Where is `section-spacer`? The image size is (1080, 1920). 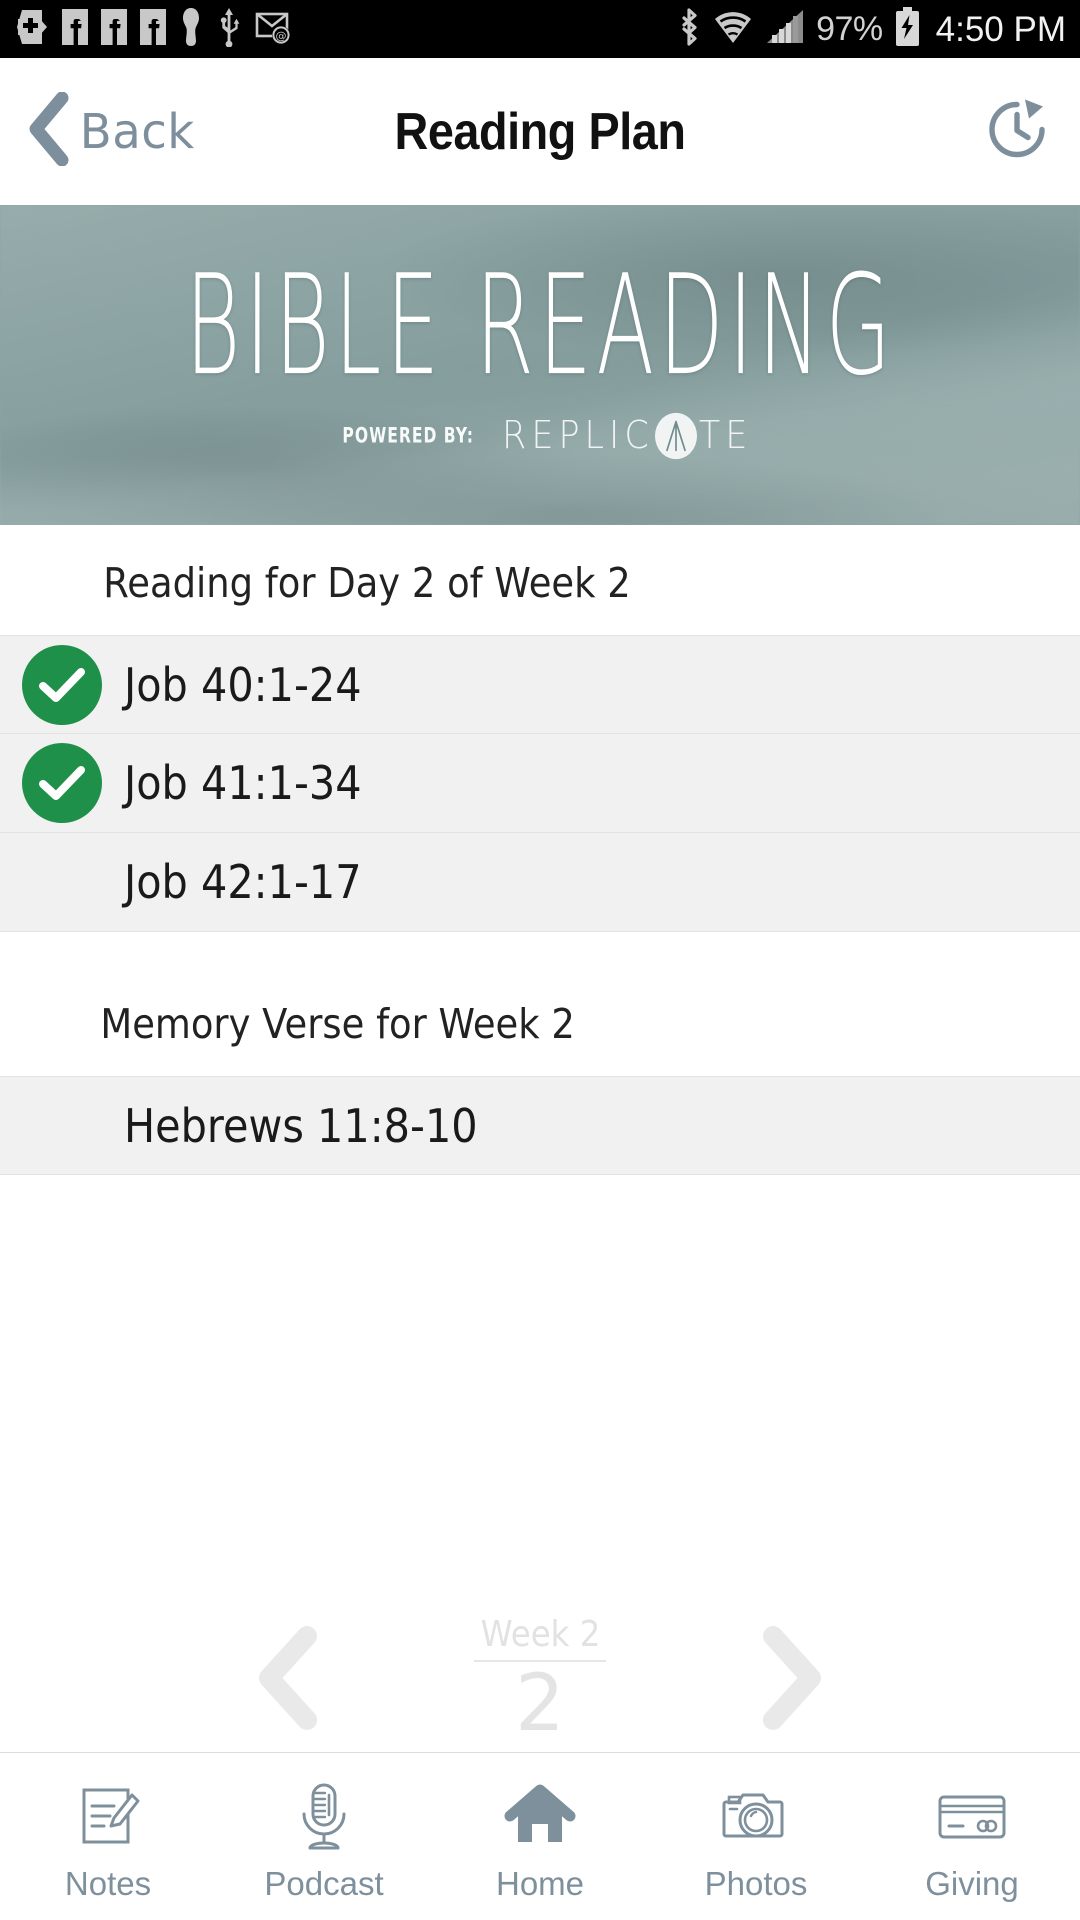 section-spacer is located at coordinates (540, 949).